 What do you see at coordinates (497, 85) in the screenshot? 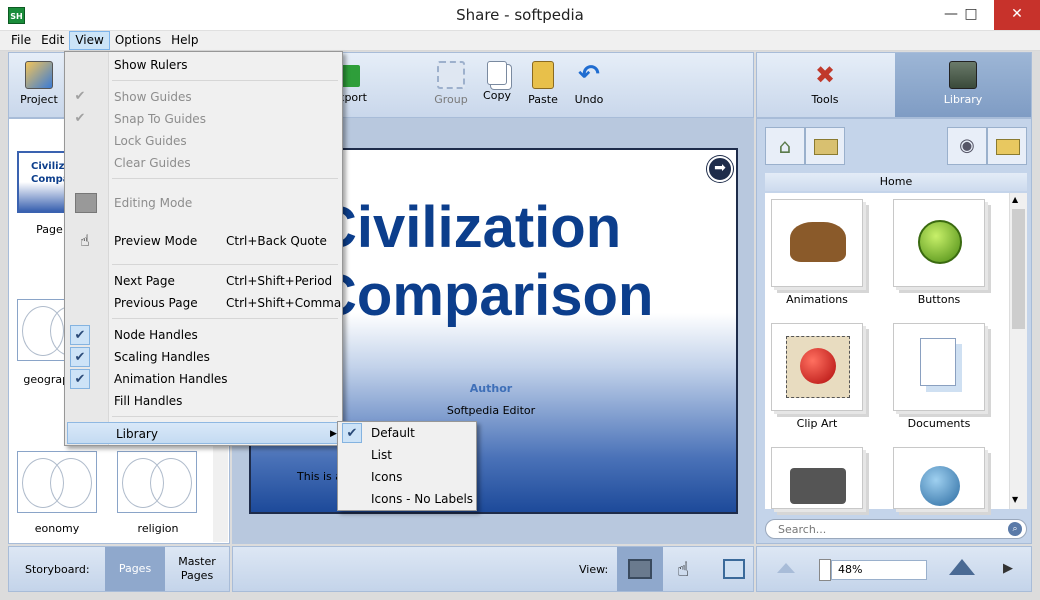
I see `copy-button: Copy` at bounding box center [497, 85].